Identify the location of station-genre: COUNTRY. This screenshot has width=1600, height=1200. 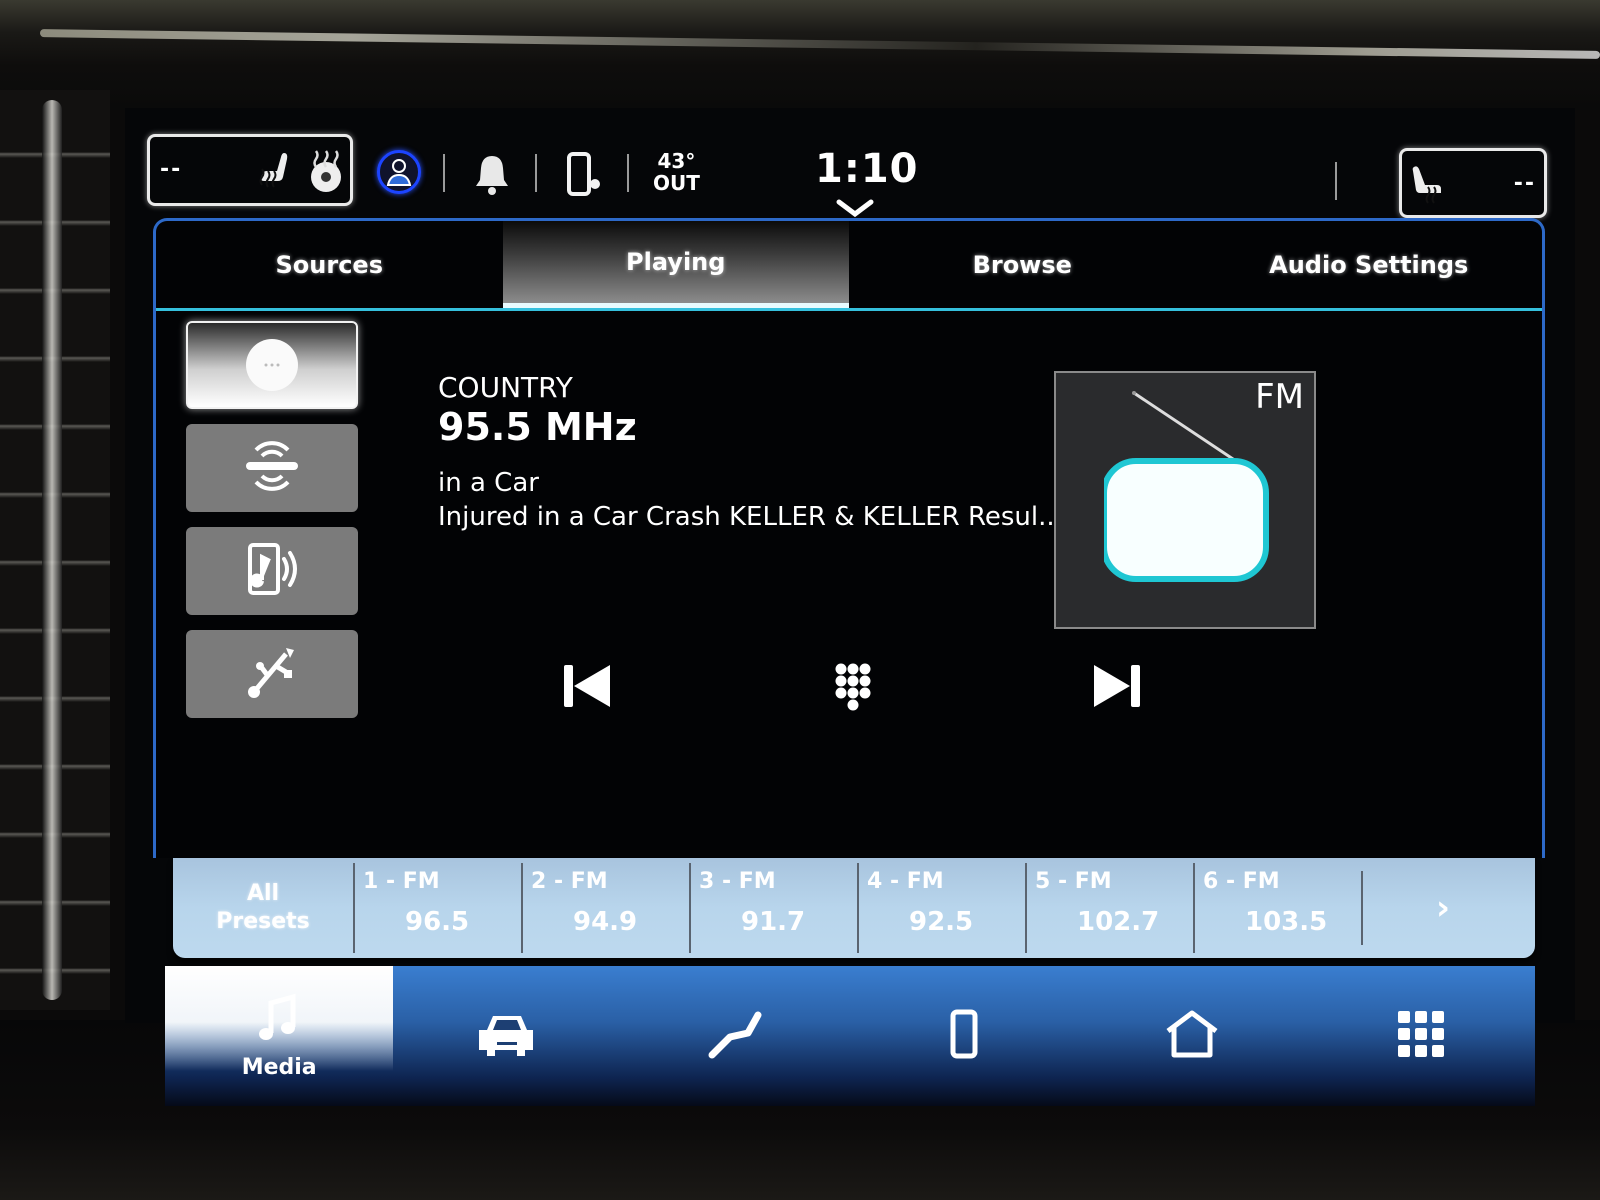
(505, 387).